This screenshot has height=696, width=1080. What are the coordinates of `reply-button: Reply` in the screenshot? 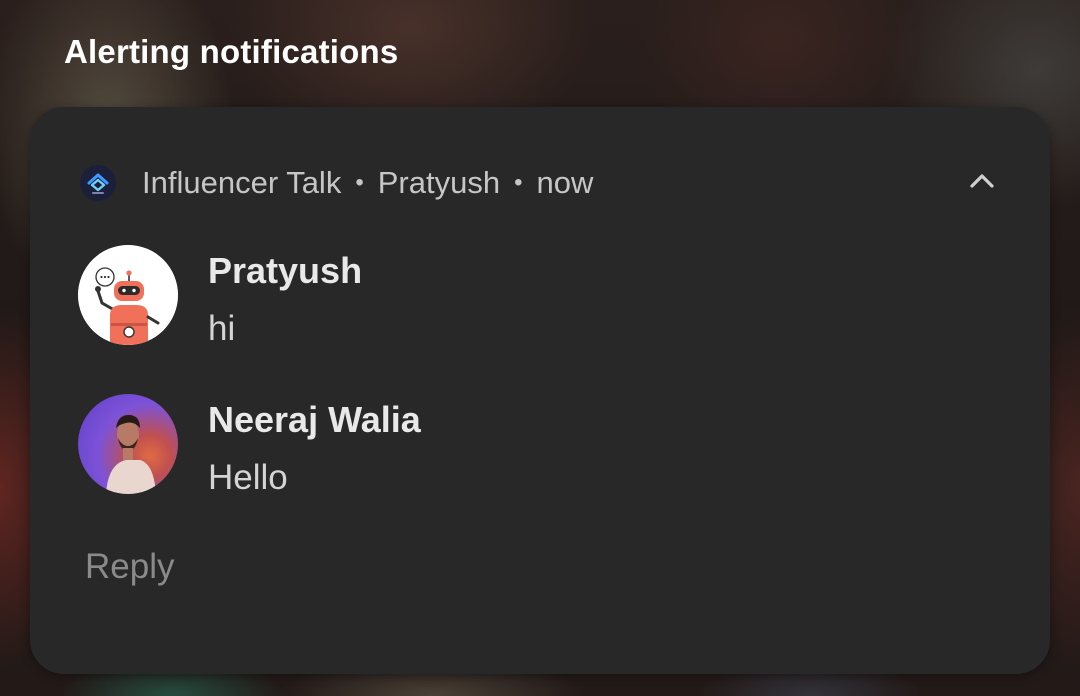 It's located at (129, 567).